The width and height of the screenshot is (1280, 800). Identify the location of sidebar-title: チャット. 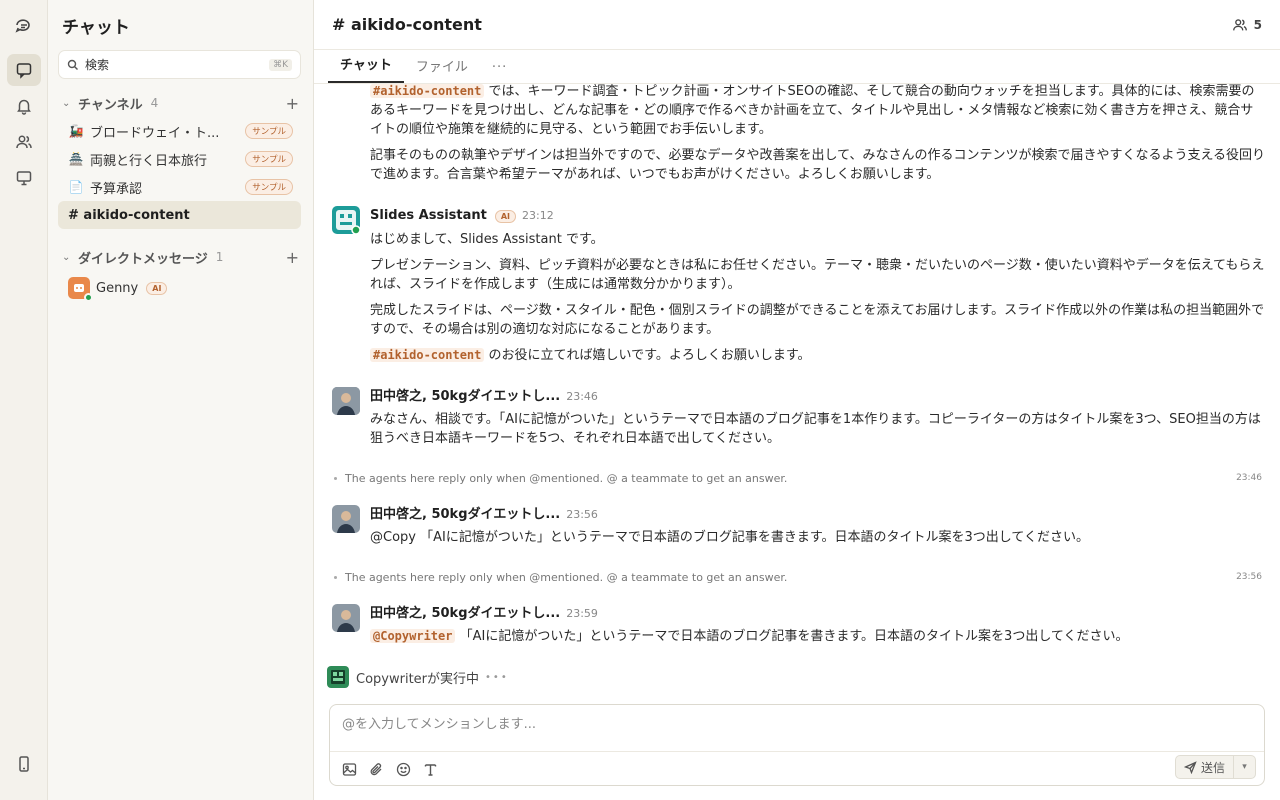
(96, 27).